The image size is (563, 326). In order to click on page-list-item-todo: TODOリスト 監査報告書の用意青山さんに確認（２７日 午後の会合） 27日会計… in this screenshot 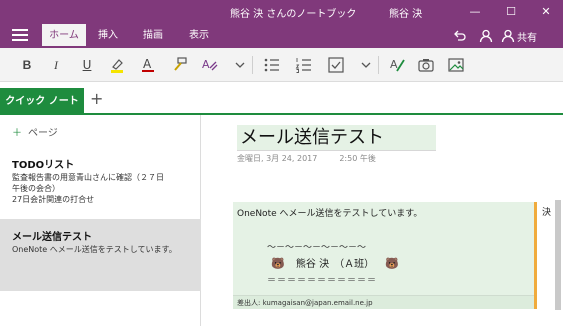, I will do `click(100, 180)`.